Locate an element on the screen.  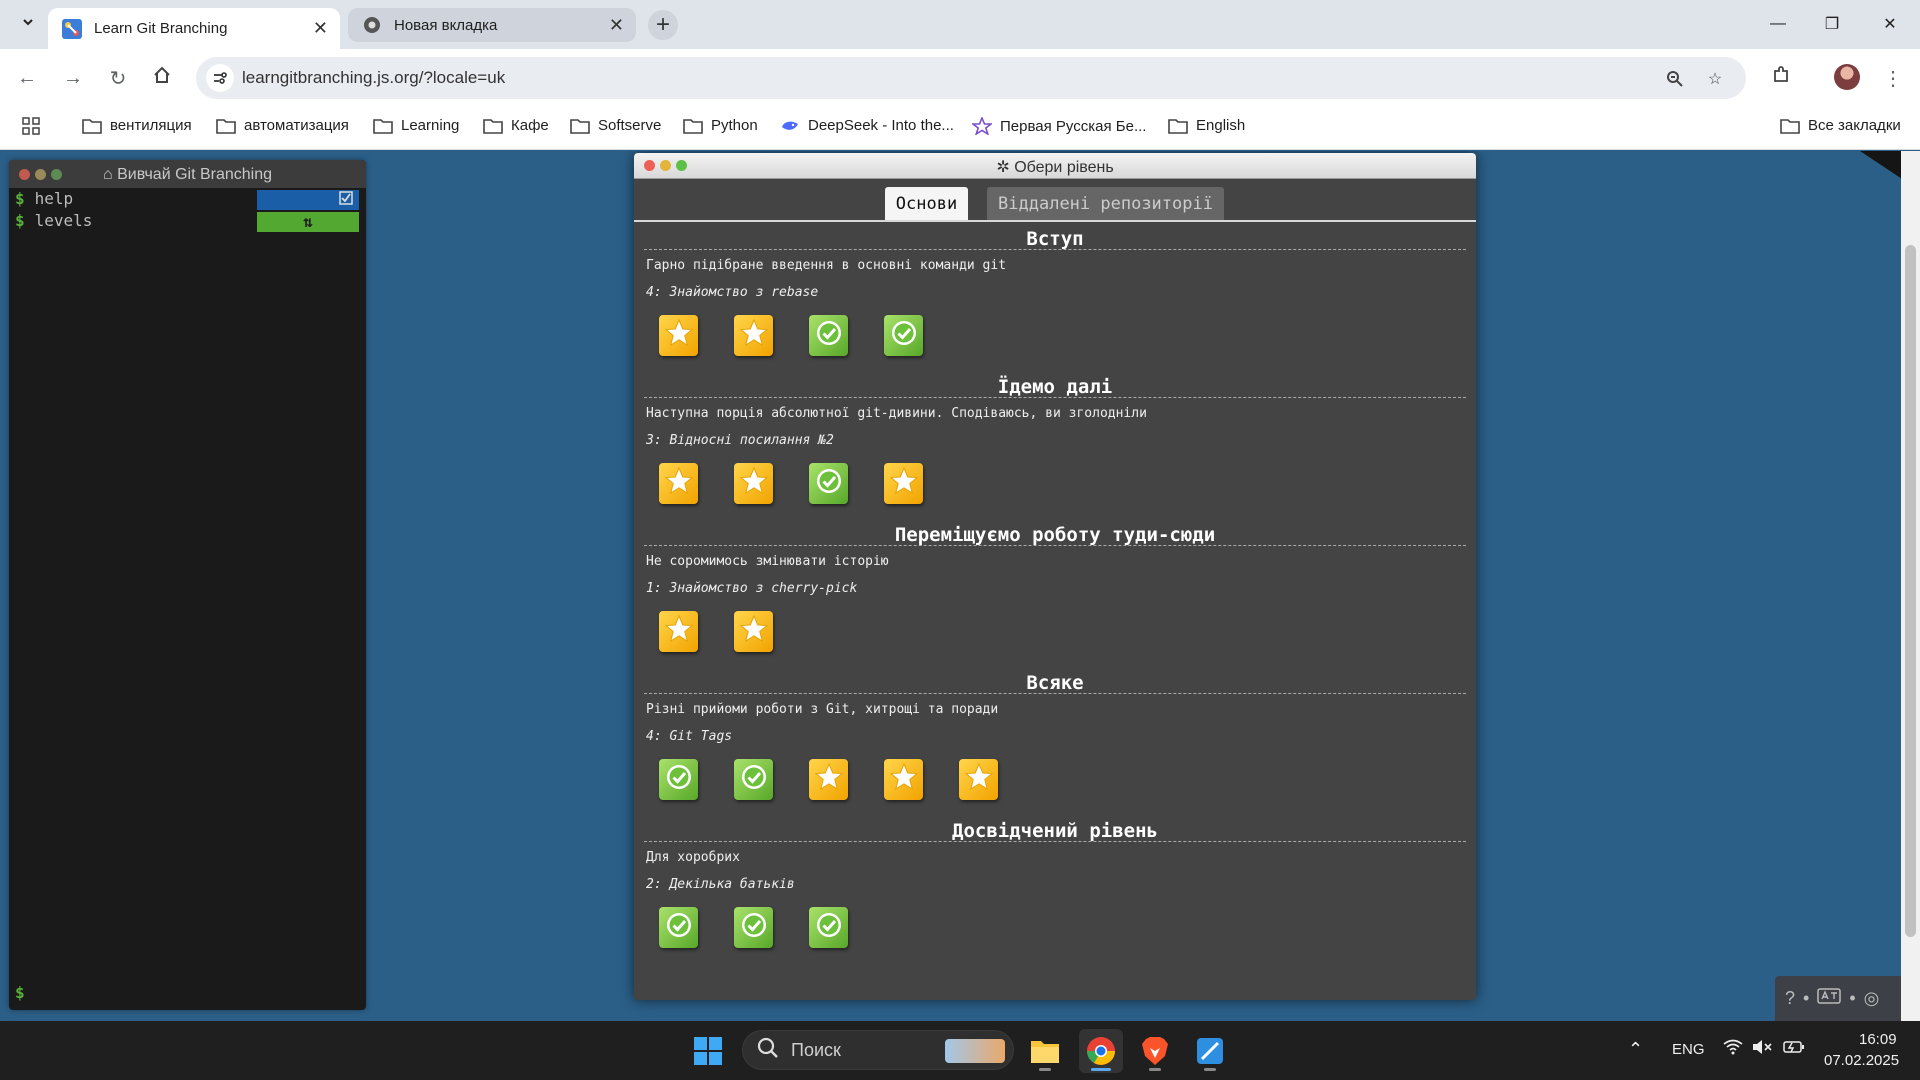
plus-icon: + is located at coordinates (662, 24).